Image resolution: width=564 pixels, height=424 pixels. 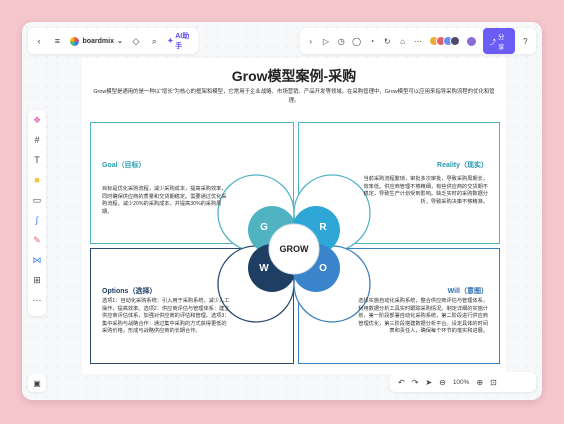 I want to click on top-left-toolbar: ‹ ≡ boardmix ⌄ ◇ ⌕ ✦ AI助手, so click(x=113, y=41).